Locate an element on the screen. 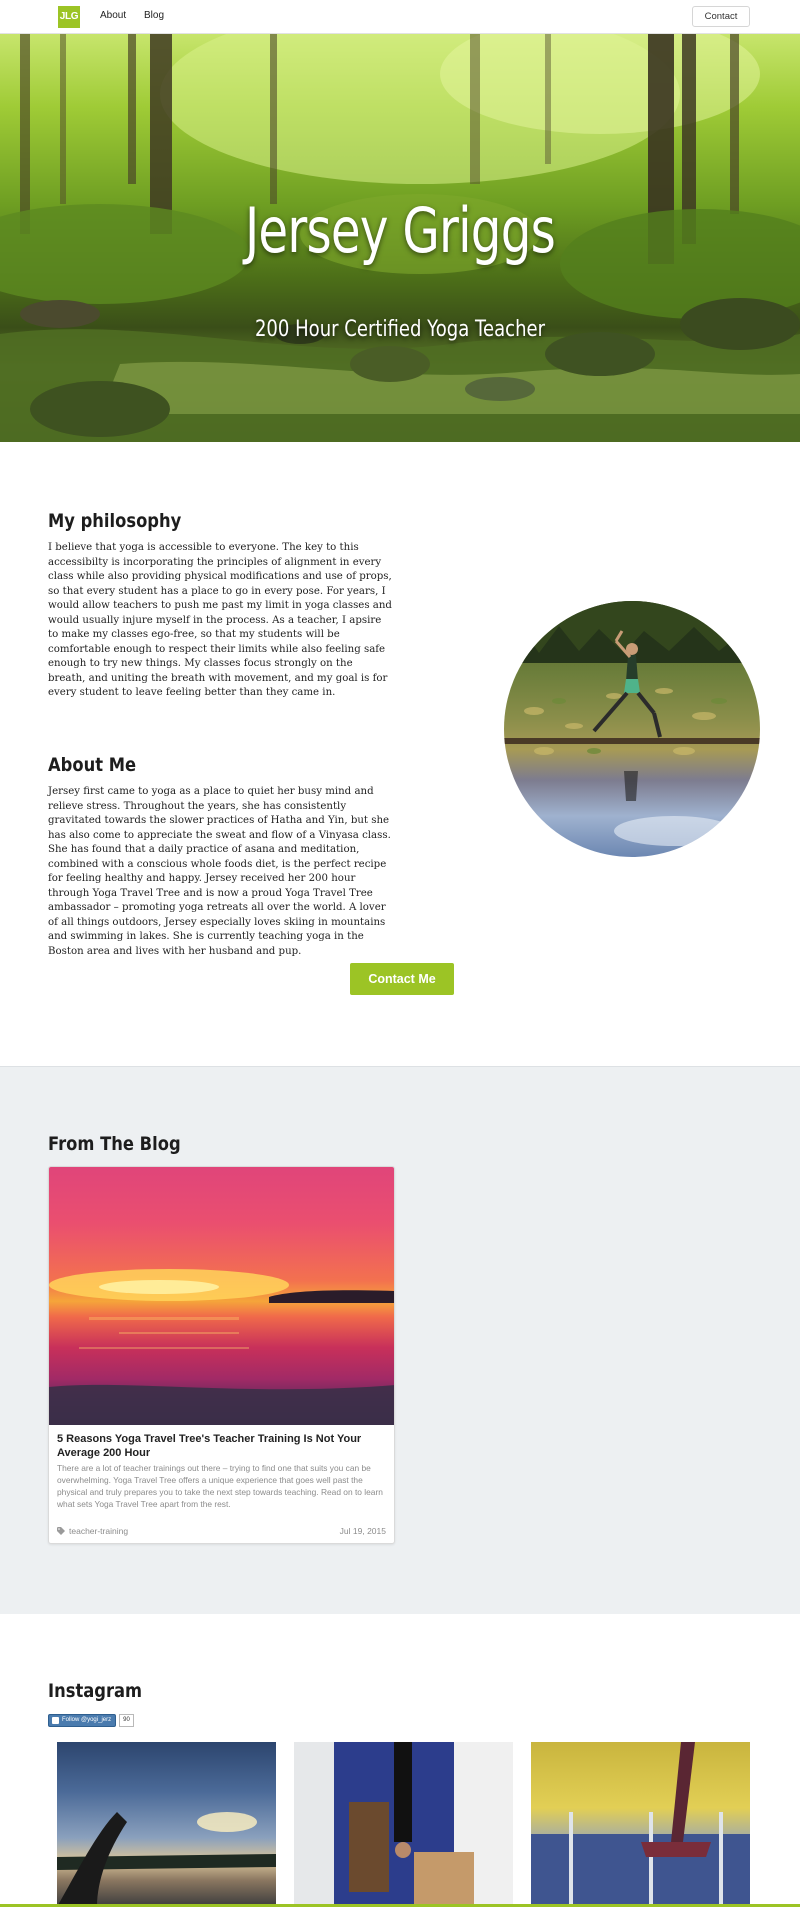  blog-post-sunset-image is located at coordinates (221, 1296).